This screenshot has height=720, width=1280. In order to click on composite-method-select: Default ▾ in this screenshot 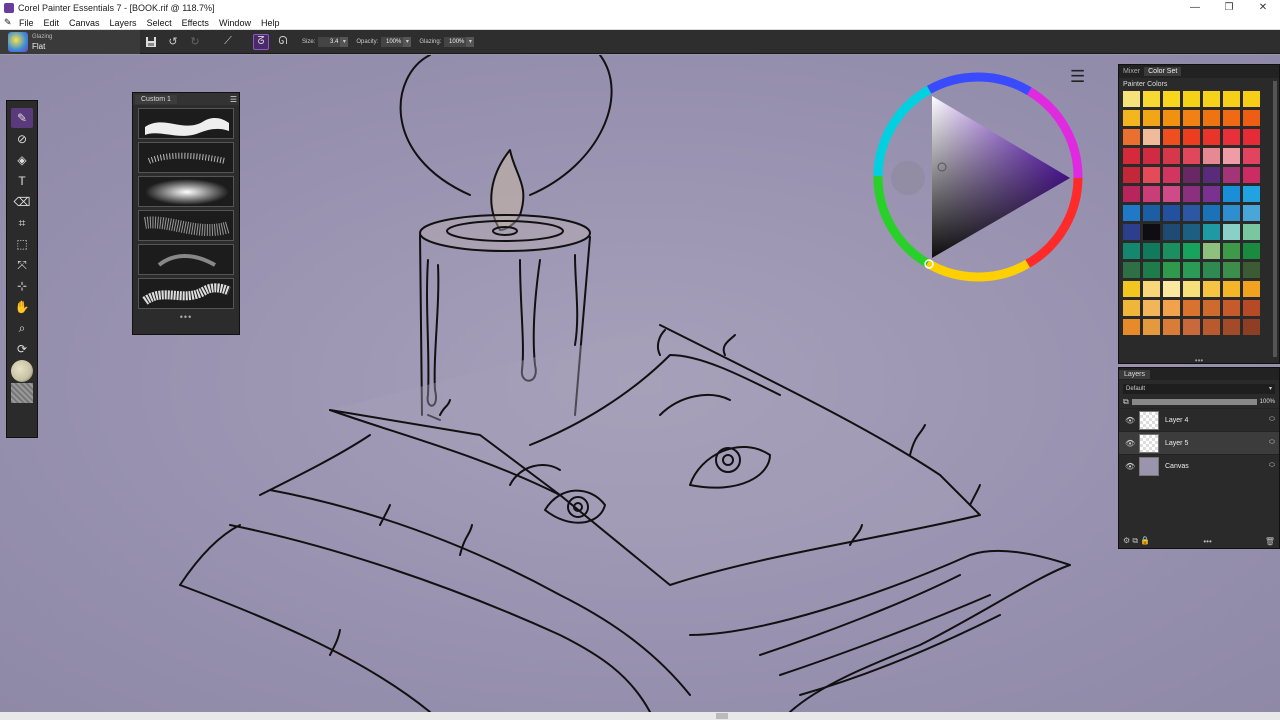, I will do `click(1199, 389)`.